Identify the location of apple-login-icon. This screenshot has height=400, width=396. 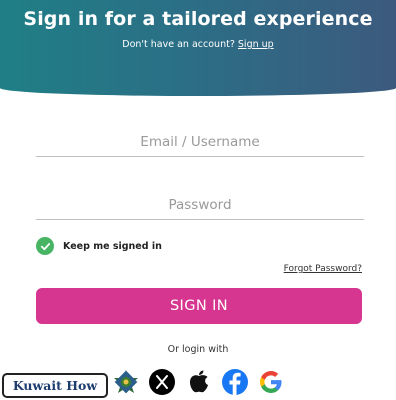
(199, 382).